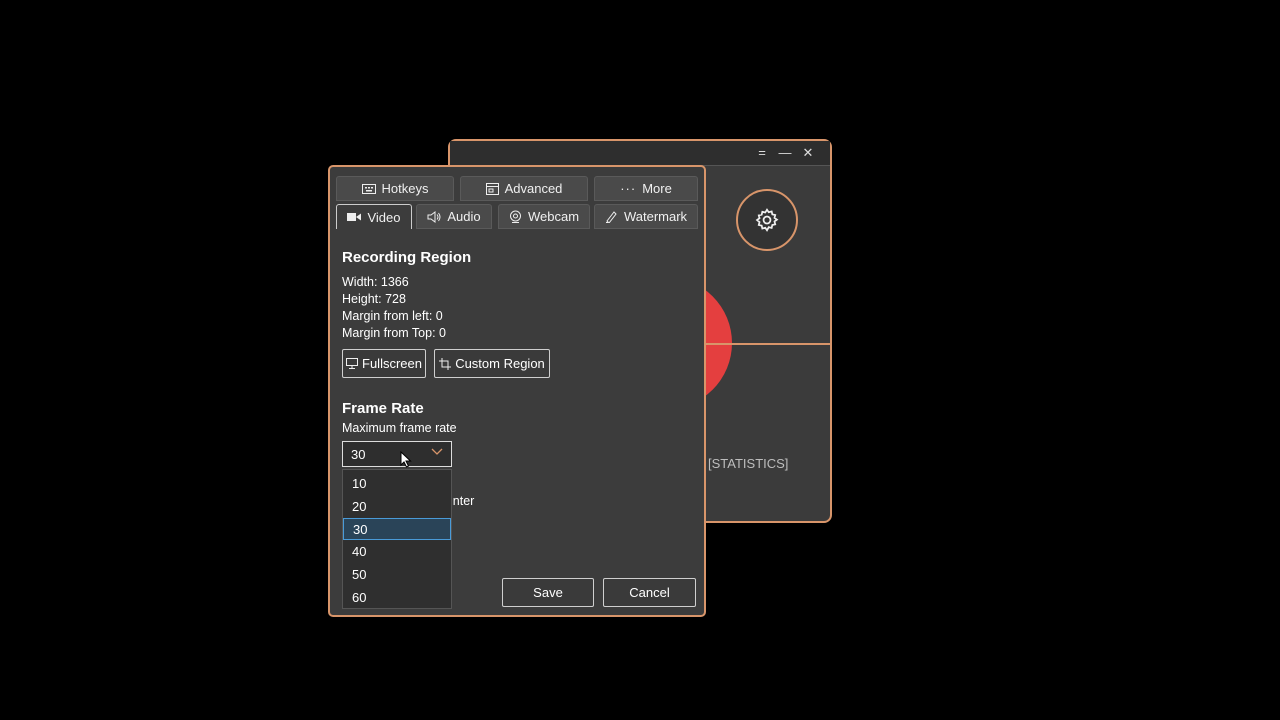 This screenshot has height=720, width=1280. What do you see at coordinates (392, 316) in the screenshot?
I see `margin-left-value: Margin from left: 0` at bounding box center [392, 316].